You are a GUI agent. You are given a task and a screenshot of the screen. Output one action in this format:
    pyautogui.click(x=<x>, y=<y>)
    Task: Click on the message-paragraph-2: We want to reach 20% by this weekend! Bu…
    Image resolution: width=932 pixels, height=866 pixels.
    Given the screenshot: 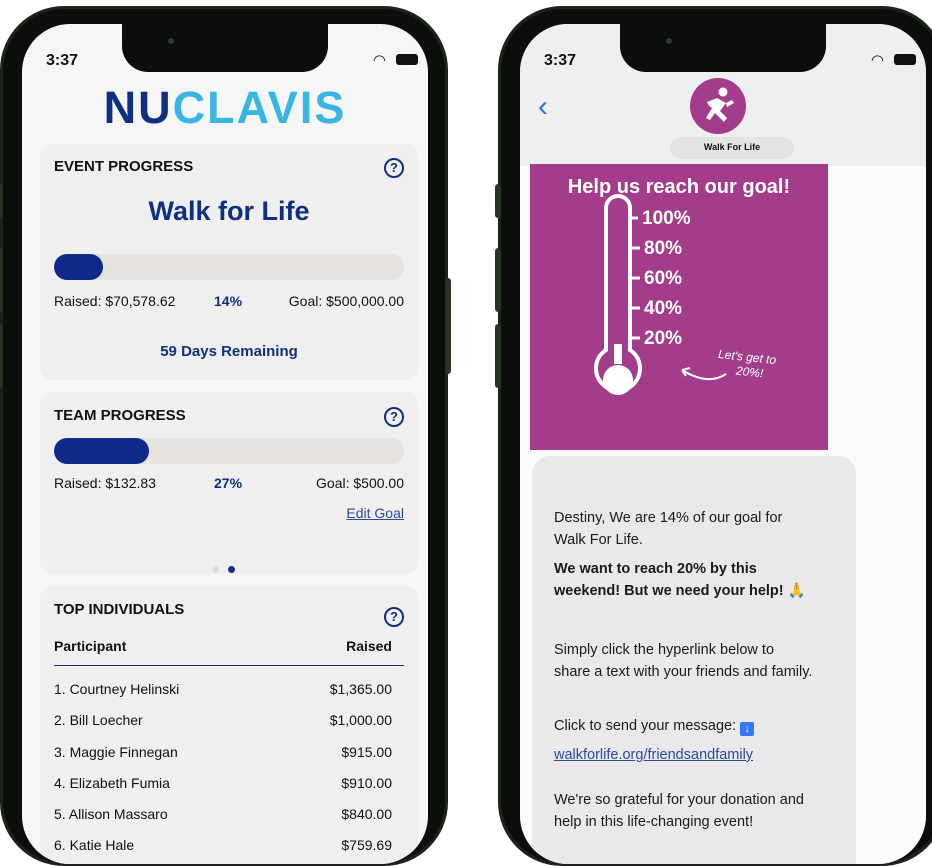 What is the action you would take?
    pyautogui.click(x=684, y=580)
    